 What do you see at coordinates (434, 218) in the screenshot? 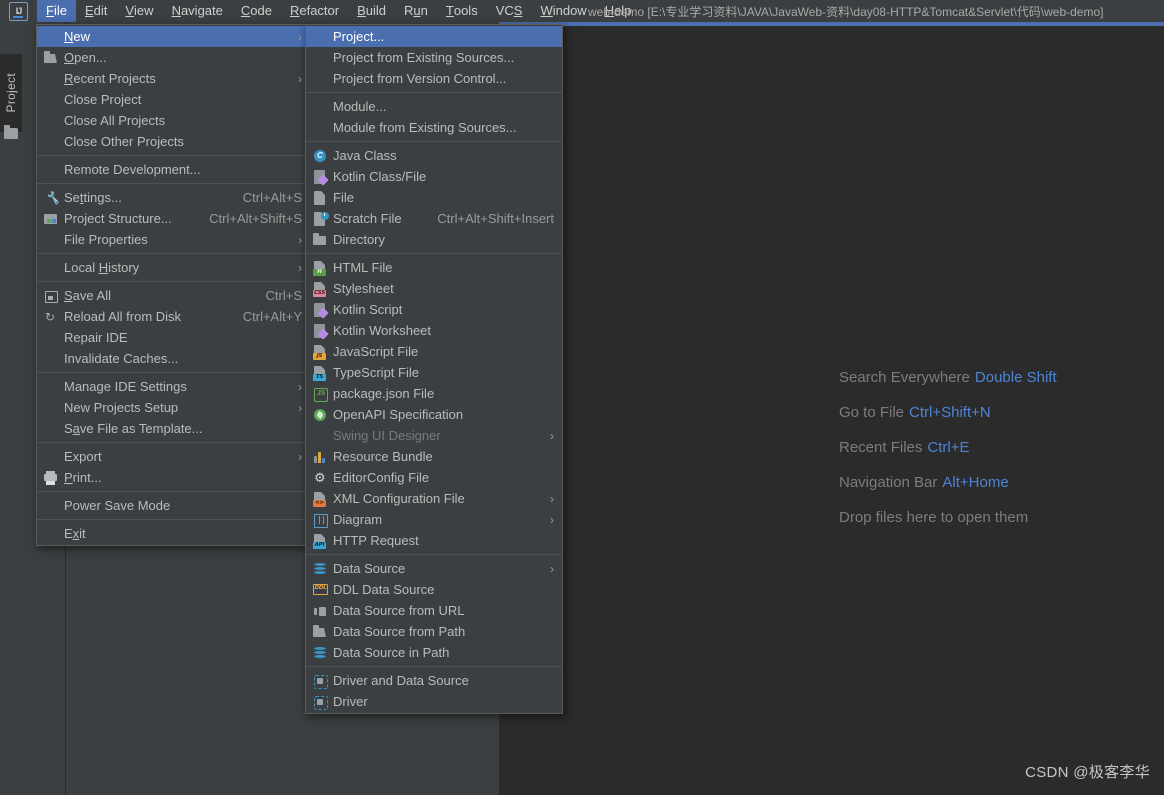
I see `new-menu-item-scratch-file: Scratch File Ctrl+Alt+Shift+Insert` at bounding box center [434, 218].